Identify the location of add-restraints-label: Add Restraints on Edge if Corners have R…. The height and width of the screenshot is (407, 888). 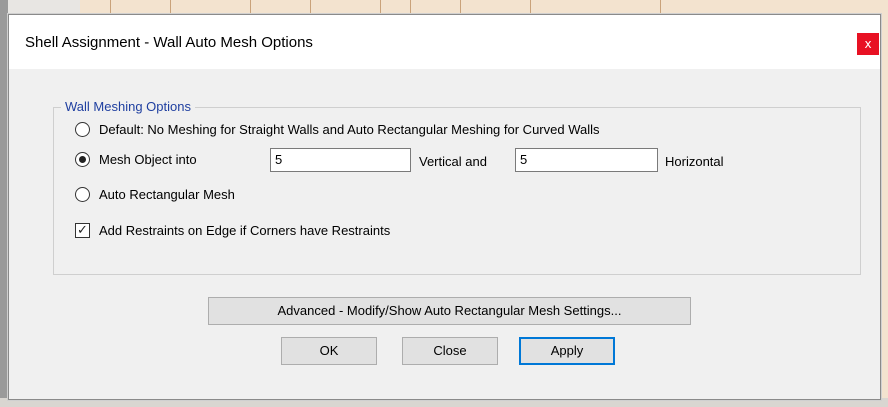
(245, 230).